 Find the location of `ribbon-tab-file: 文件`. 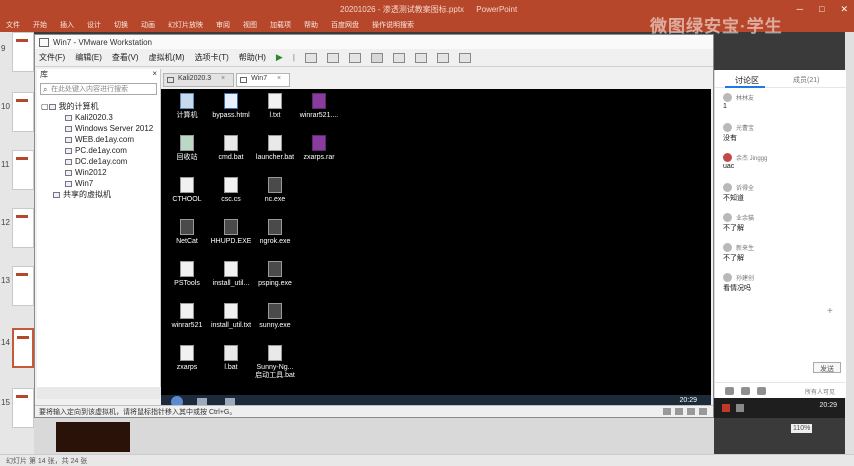

ribbon-tab-file: 文件 is located at coordinates (13, 26).